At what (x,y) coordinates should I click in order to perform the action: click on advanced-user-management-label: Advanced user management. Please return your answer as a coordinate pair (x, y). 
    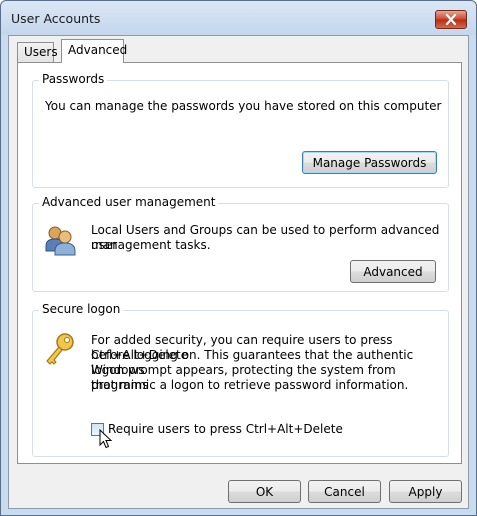
    Looking at the image, I should click on (129, 202).